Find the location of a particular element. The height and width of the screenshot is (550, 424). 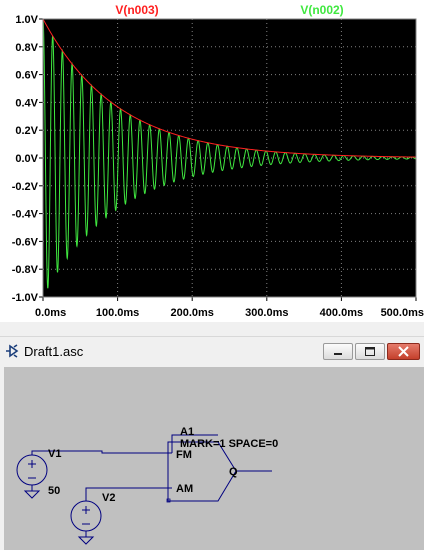

window-title: Draft1.asc is located at coordinates (54, 351).